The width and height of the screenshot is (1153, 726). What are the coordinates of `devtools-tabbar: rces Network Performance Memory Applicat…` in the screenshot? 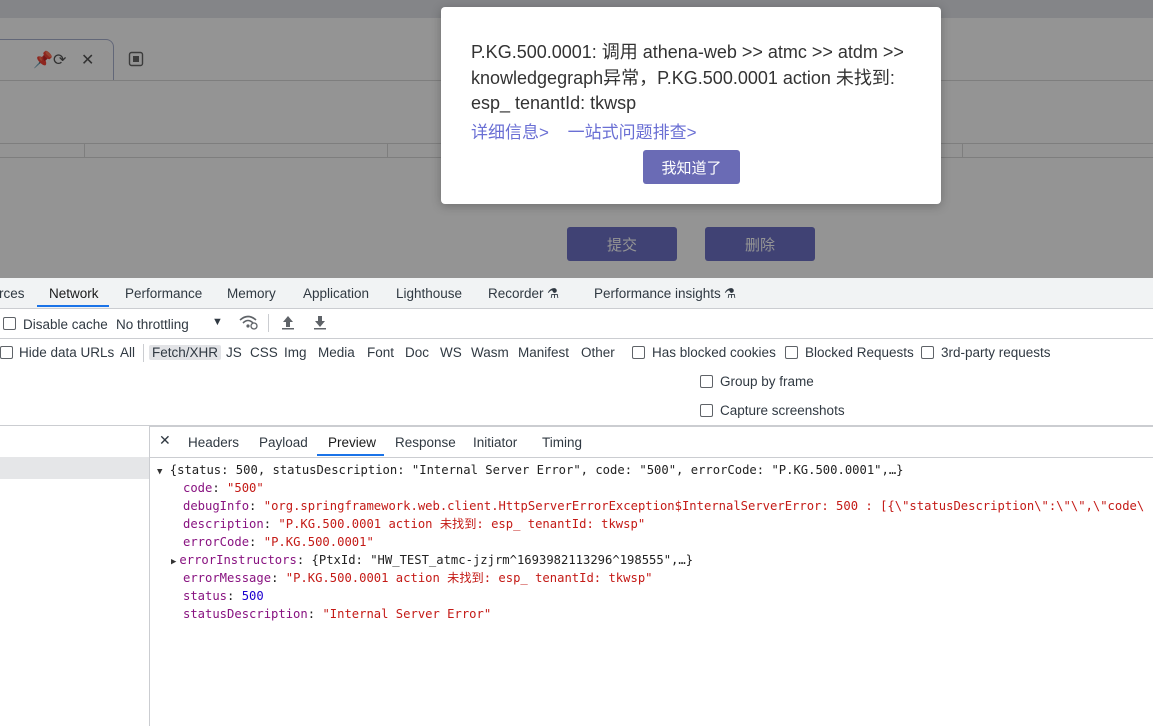 It's located at (576, 293).